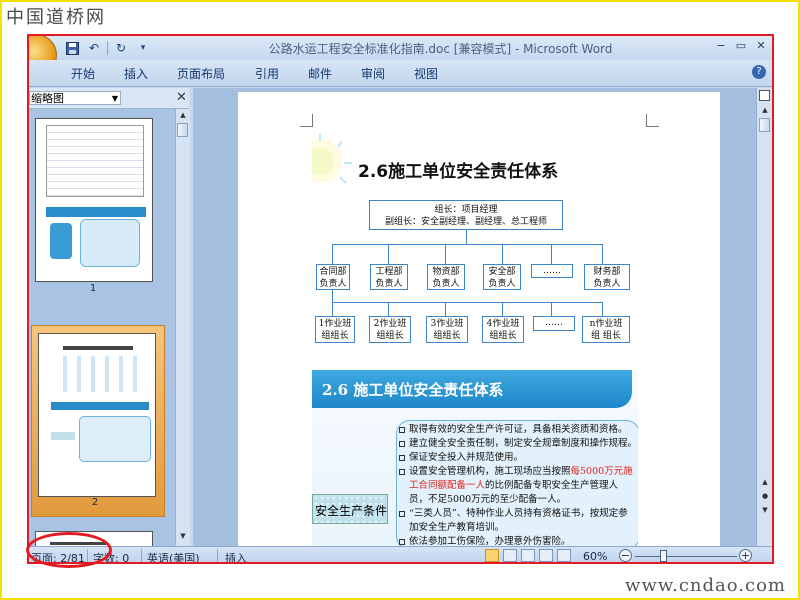  I want to click on status-bar: 页面: 2/81 字数: 0 英语(美国) 插入 60% − +, so click(400, 554).